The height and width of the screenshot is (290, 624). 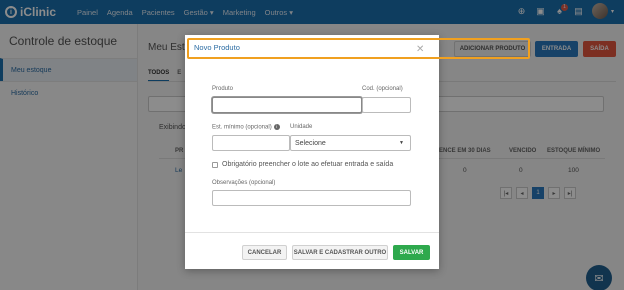 What do you see at coordinates (301, 127) in the screenshot?
I see `unidade-label: Unidade` at bounding box center [301, 127].